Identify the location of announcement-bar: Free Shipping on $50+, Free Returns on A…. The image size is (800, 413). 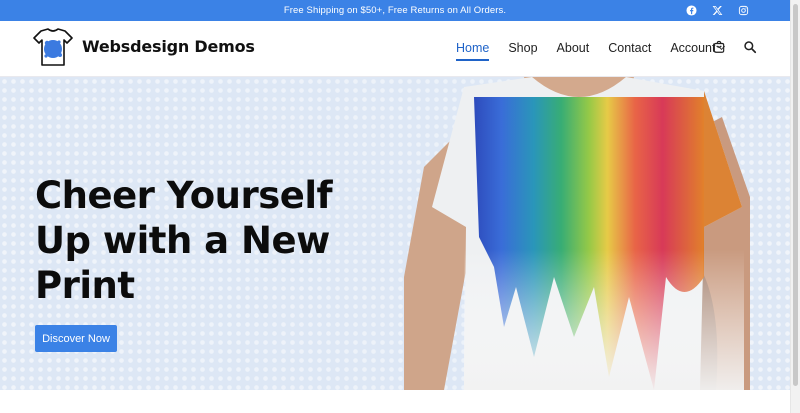
(395, 10).